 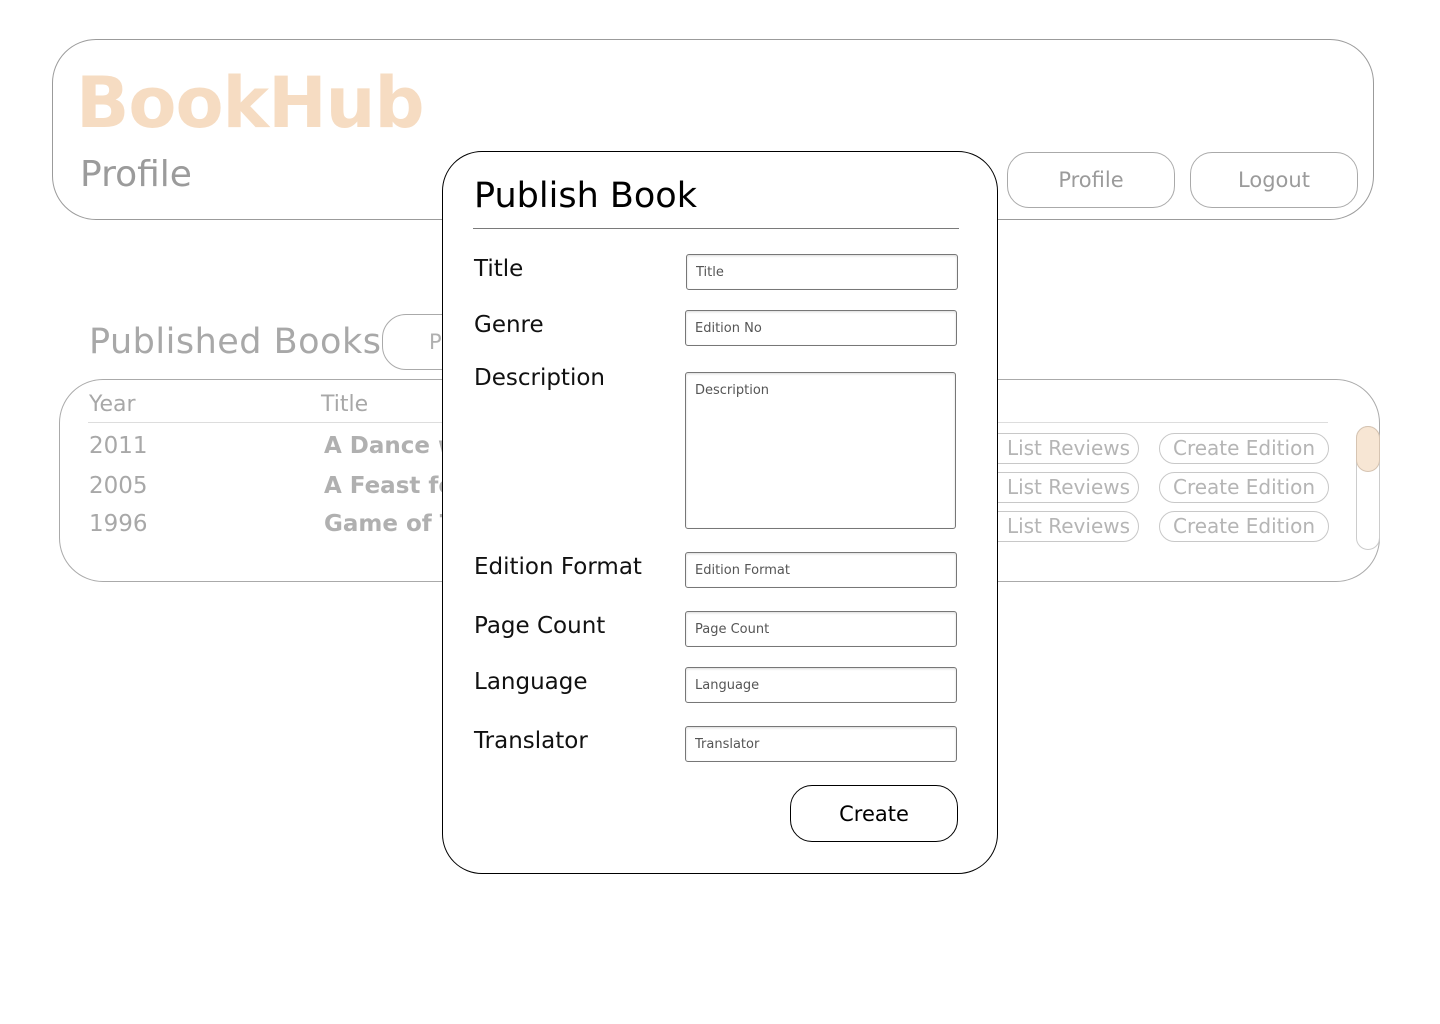 What do you see at coordinates (539, 378) in the screenshot?
I see `description-label: Description` at bounding box center [539, 378].